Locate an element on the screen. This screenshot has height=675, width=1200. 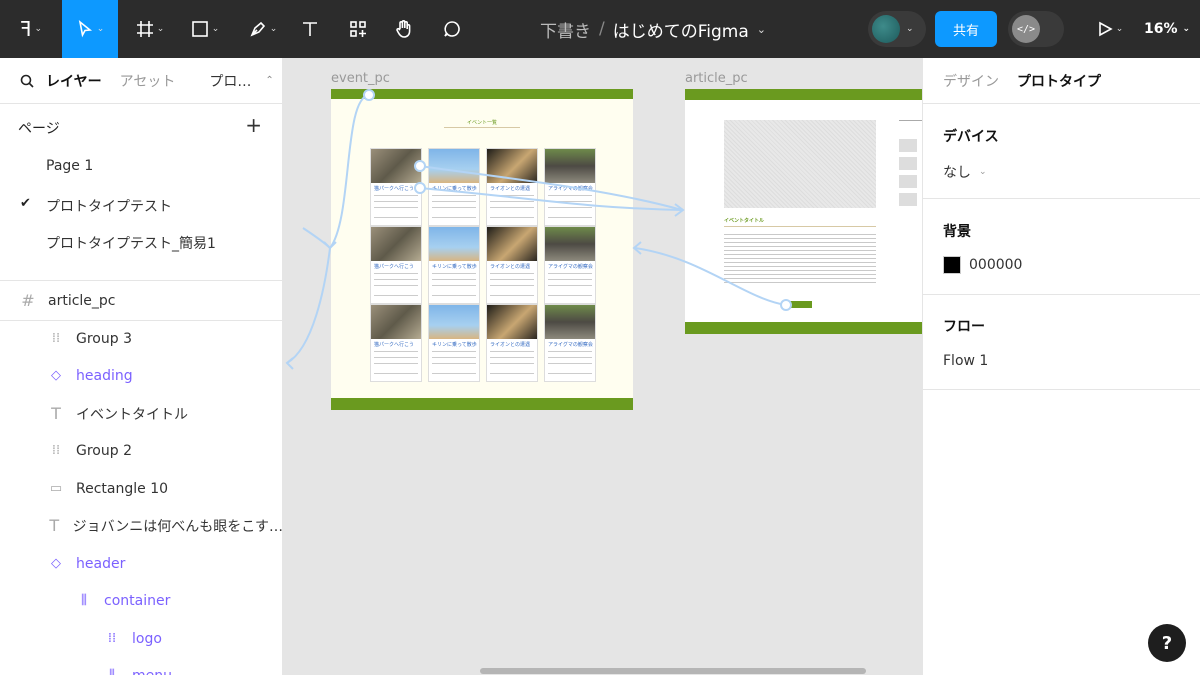
device-select: なし ⌄ is located at coordinates (965, 172).